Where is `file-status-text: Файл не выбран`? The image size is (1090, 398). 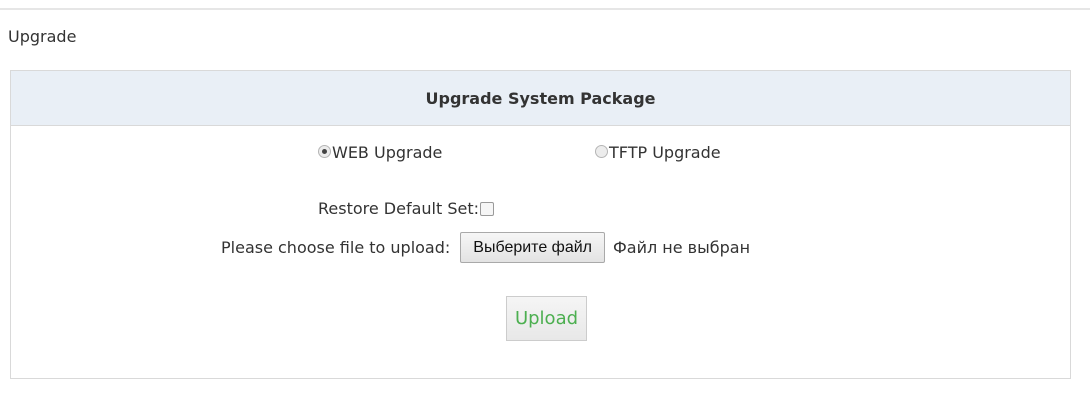 file-status-text: Файл не выбран is located at coordinates (682, 247).